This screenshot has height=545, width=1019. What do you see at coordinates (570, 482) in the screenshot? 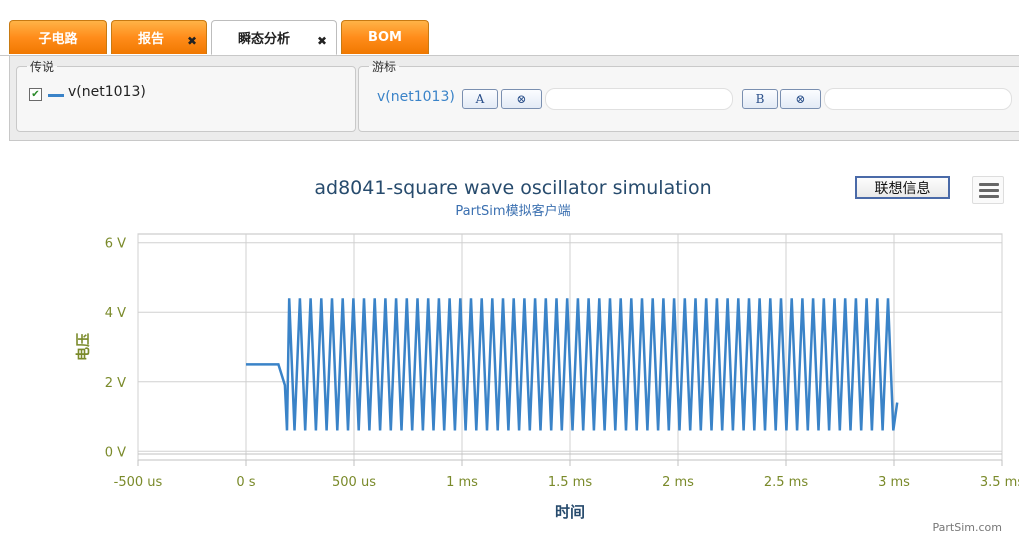
I see `x-tick-label: 1.5 ms` at bounding box center [570, 482].